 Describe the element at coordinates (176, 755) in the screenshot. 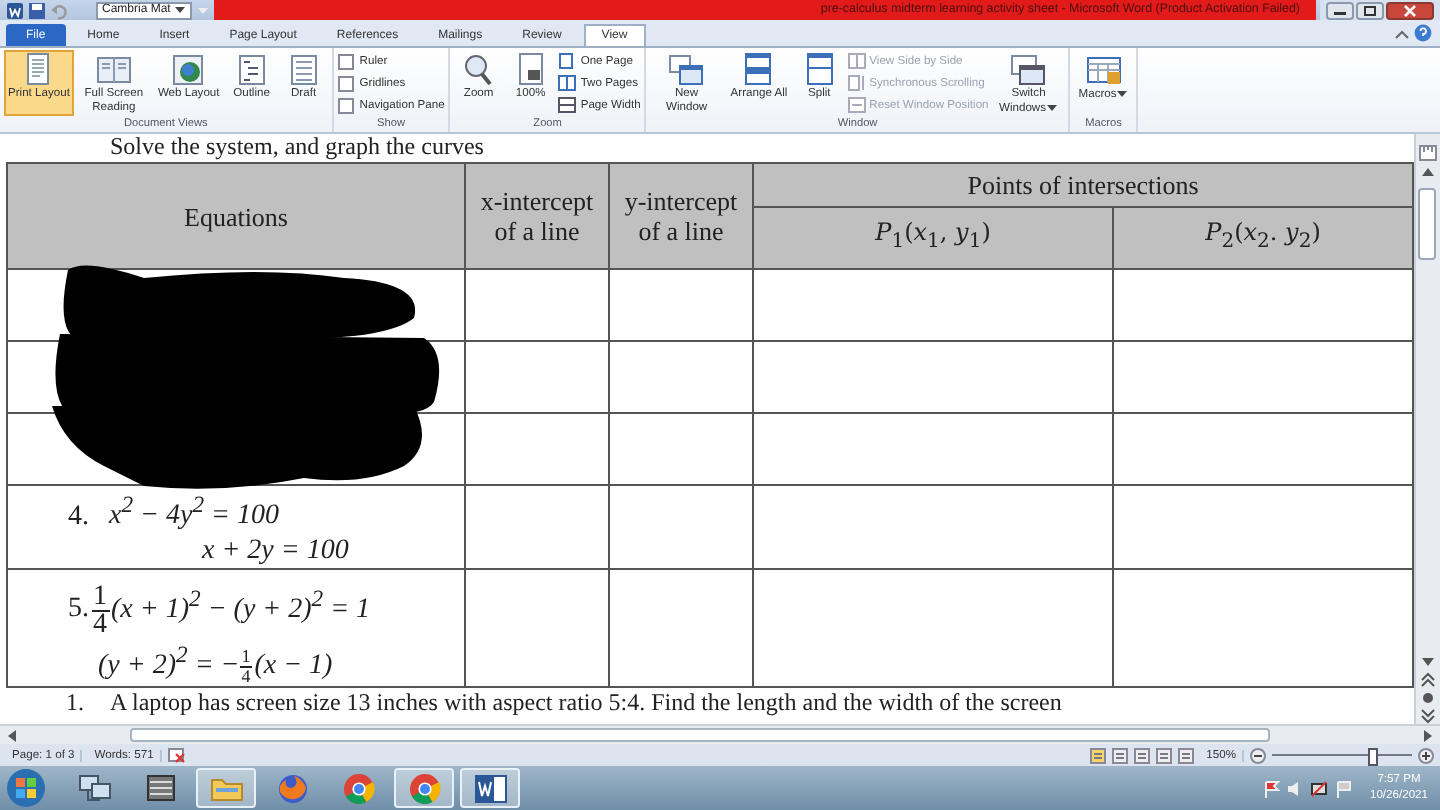

I see `proofing-icon` at that location.